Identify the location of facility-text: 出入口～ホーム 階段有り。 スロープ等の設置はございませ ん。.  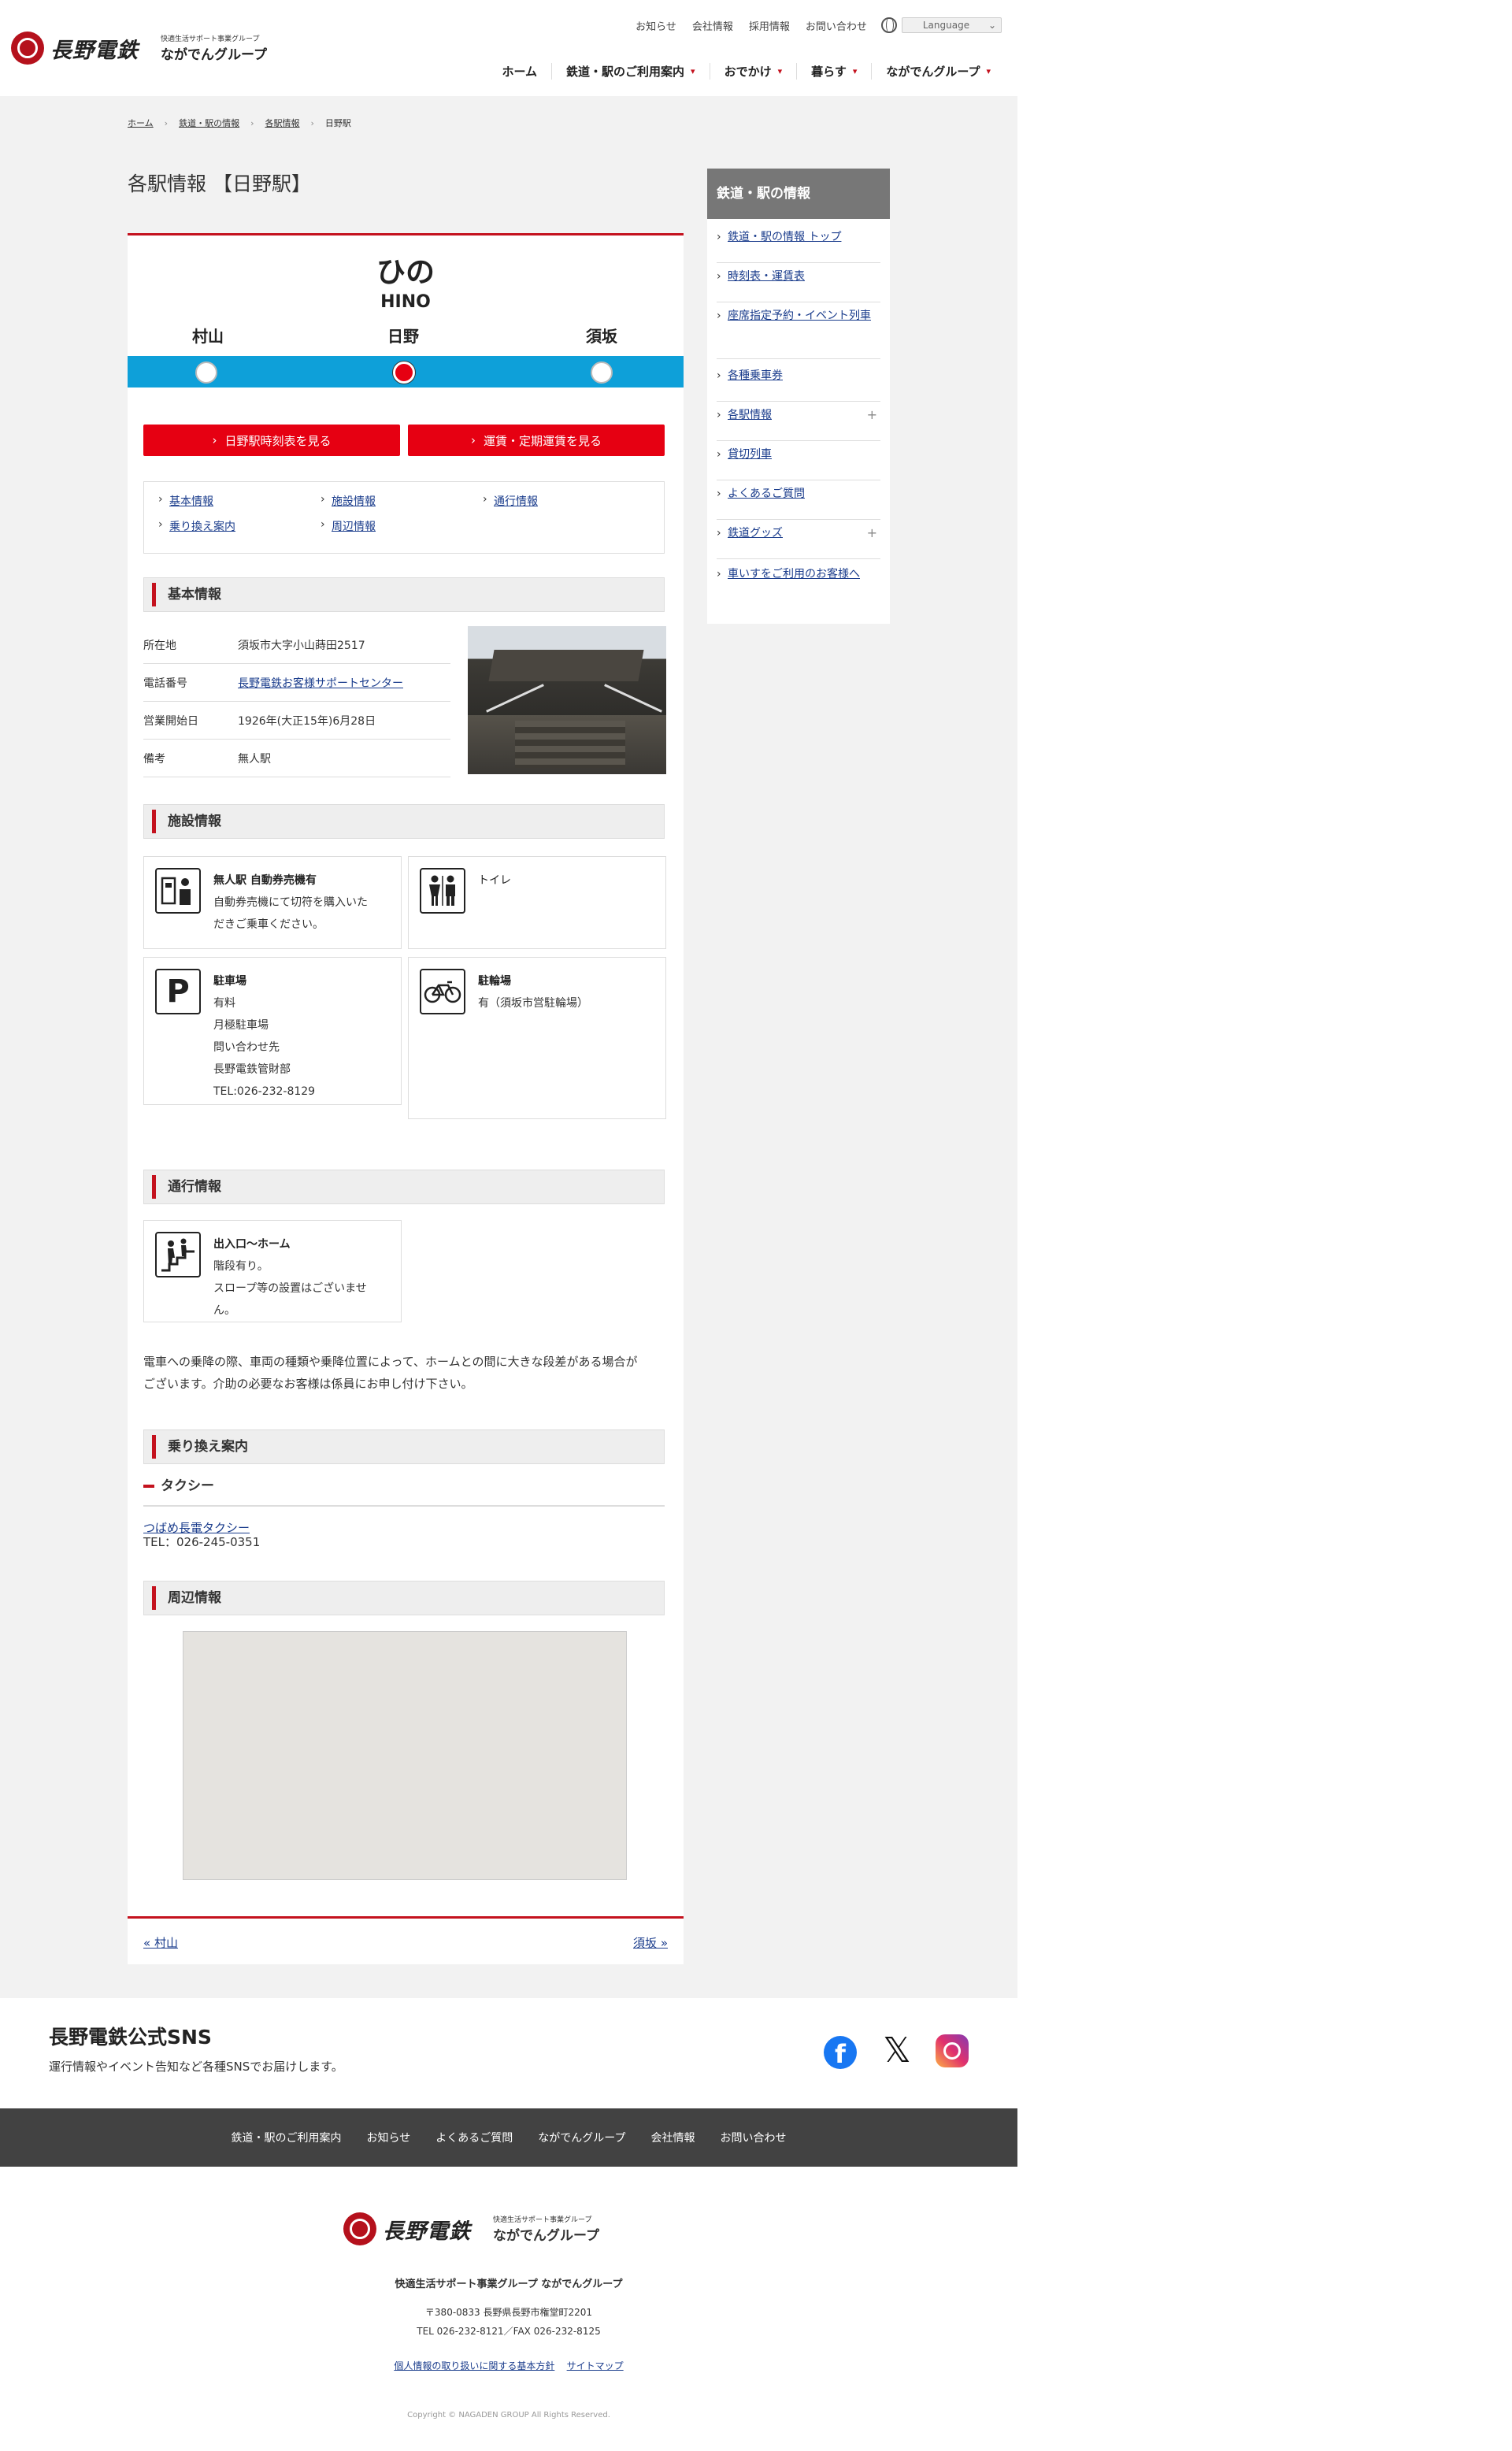
(302, 1278).